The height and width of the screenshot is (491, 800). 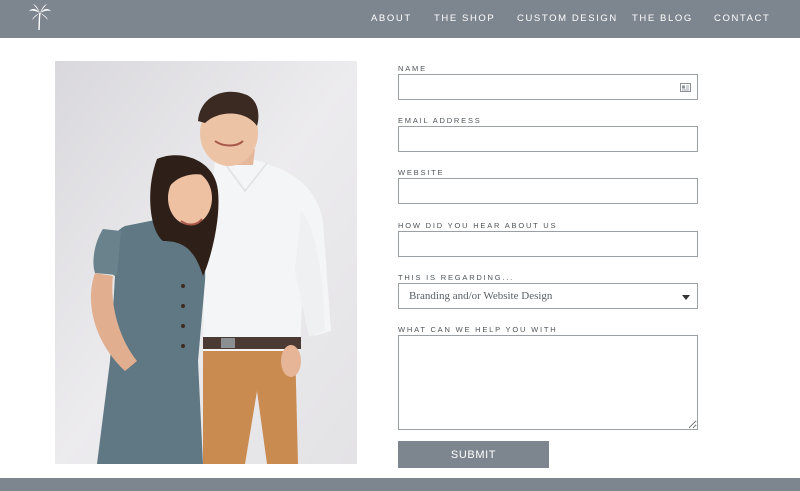 What do you see at coordinates (478, 225) in the screenshot?
I see `hear-about-label: HOW DID YOU HEAR ABOUT US` at bounding box center [478, 225].